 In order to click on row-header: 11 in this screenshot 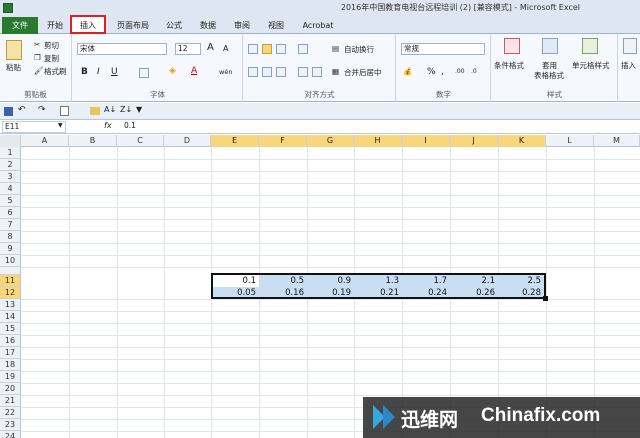, I will do `click(10, 281)`.